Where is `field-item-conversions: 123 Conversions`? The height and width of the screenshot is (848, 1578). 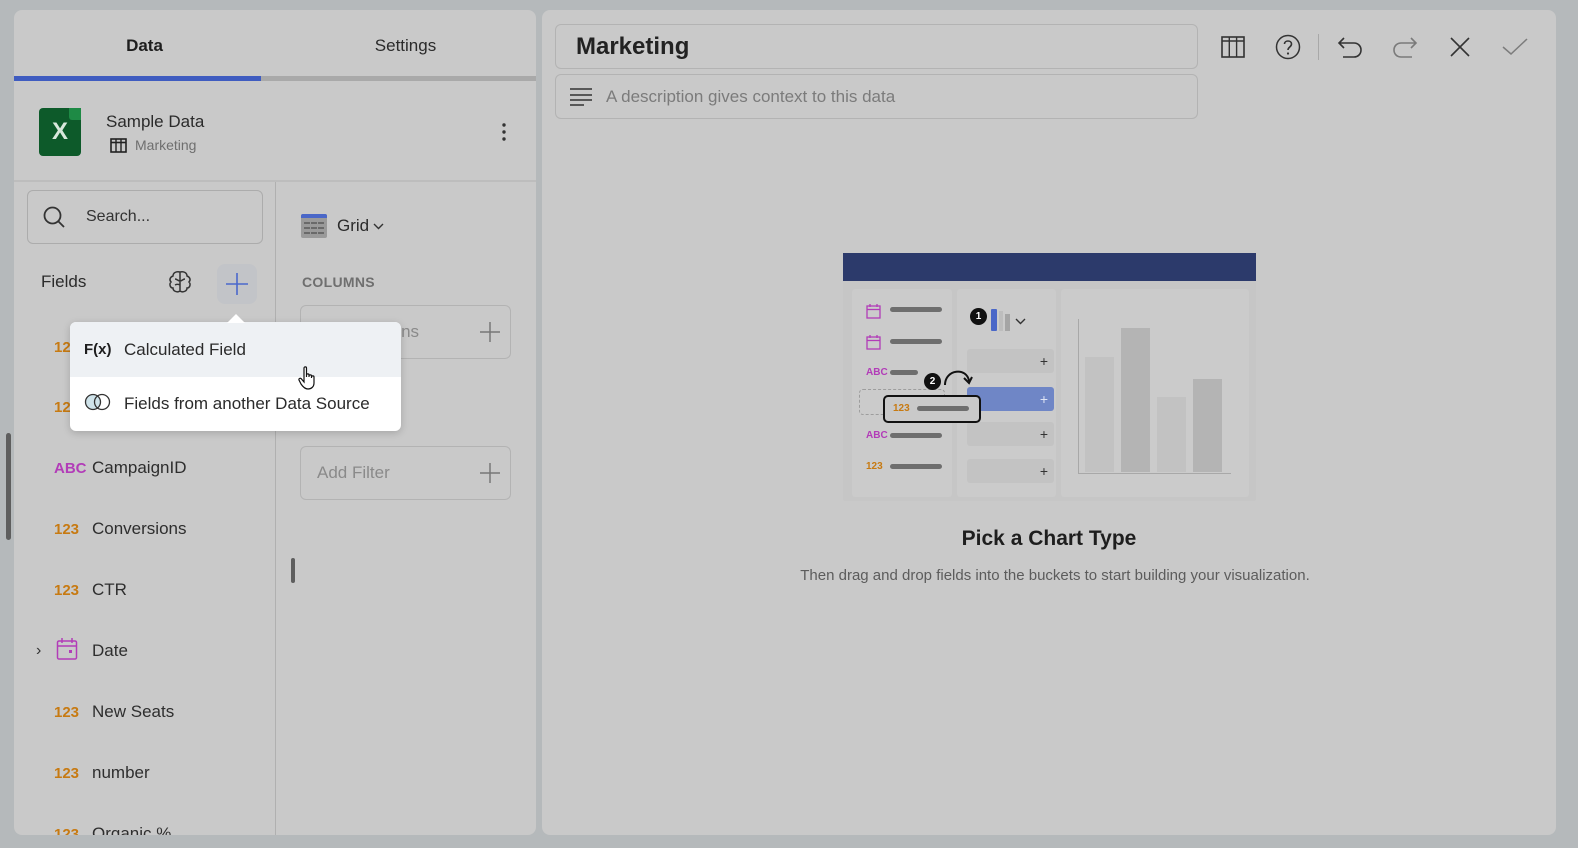
field-item-conversions: 123 Conversions is located at coordinates (111, 529).